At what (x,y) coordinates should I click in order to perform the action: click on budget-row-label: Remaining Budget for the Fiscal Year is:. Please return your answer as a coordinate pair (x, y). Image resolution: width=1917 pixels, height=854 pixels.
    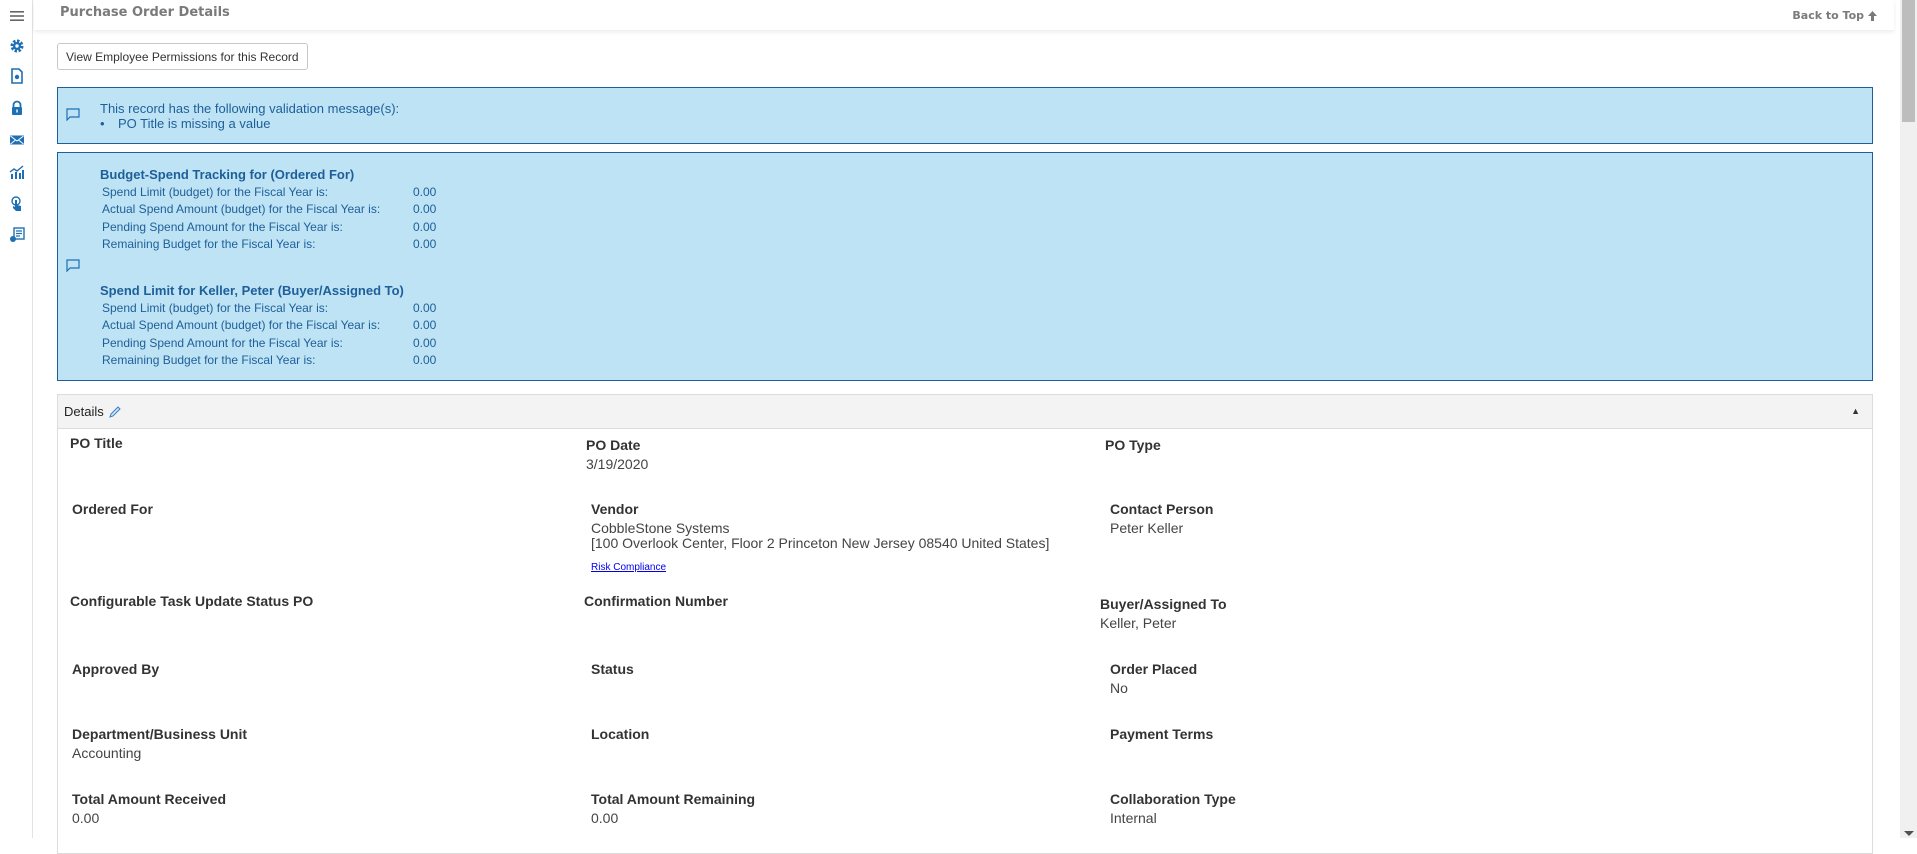
    Looking at the image, I should click on (209, 244).